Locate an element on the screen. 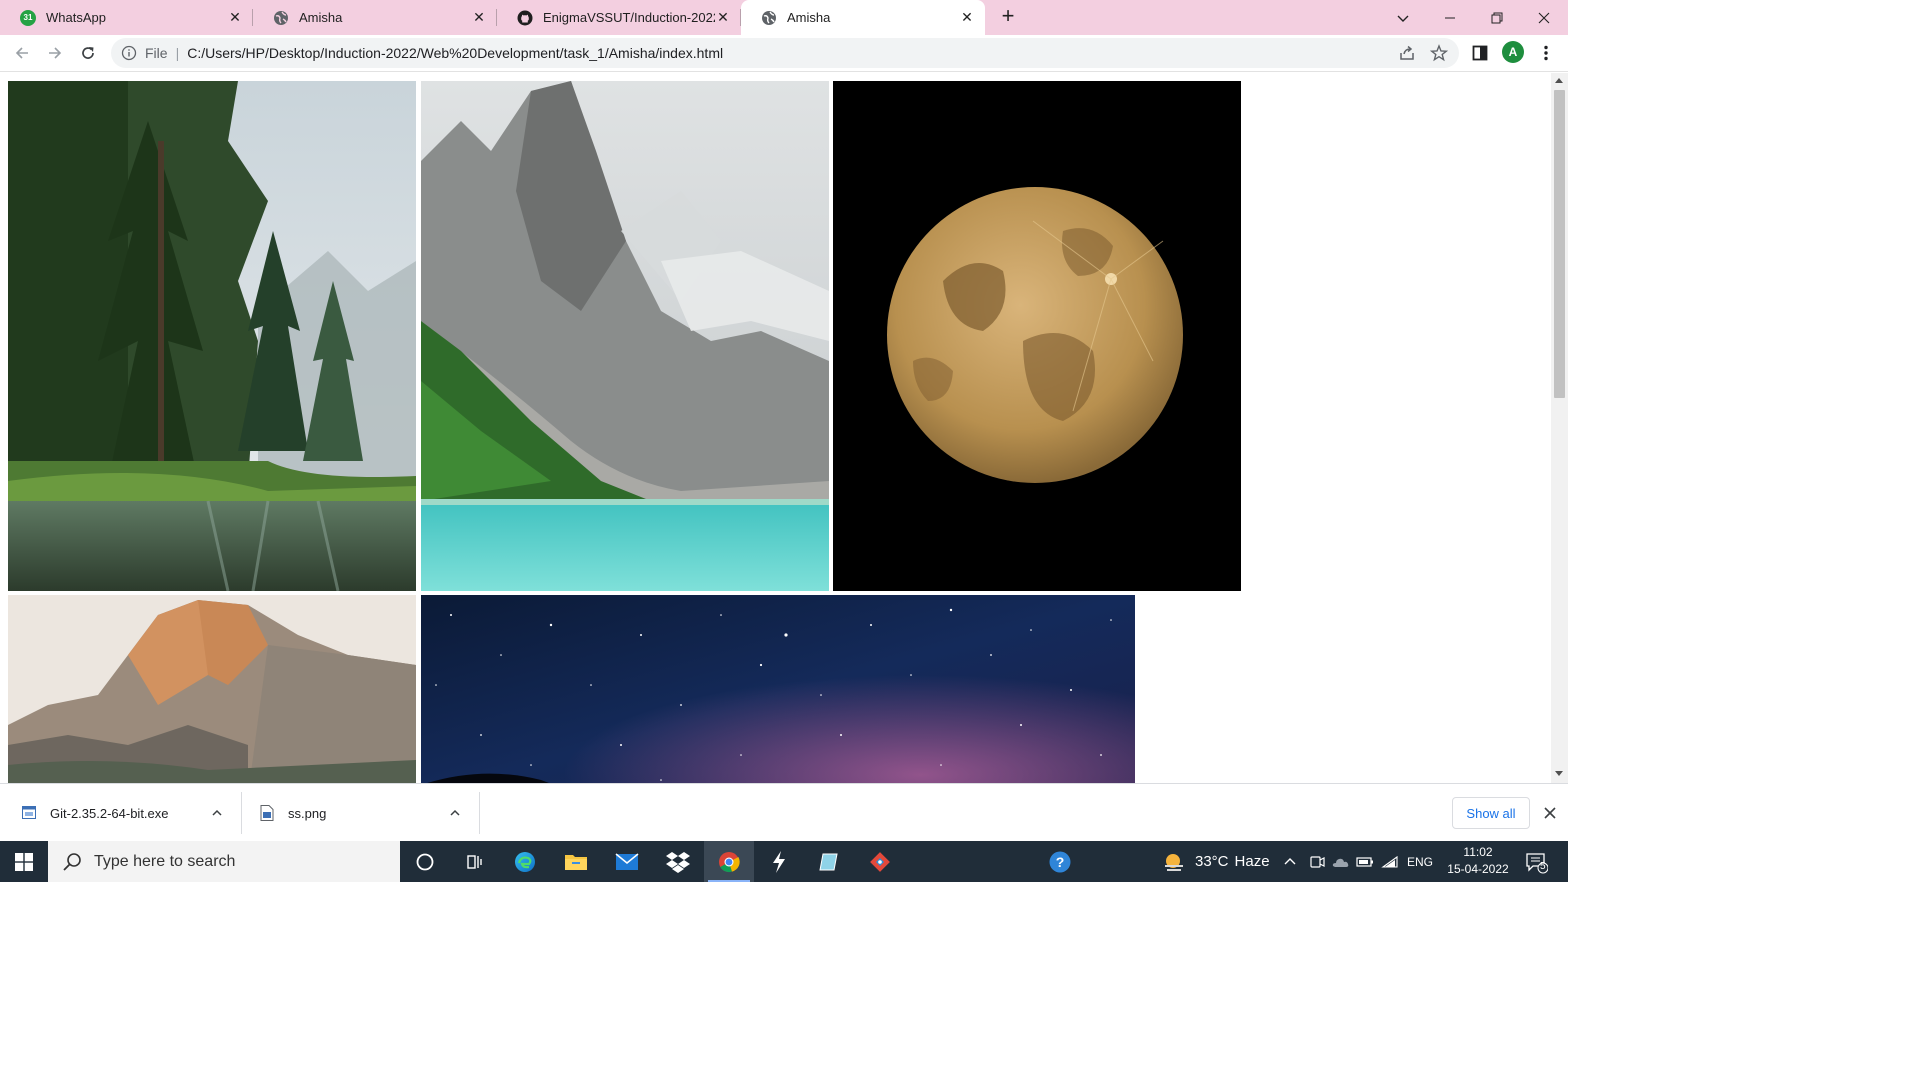 This screenshot has height=1080, width=1920. notification-center-icon: 5 is located at coordinates (1536, 861).